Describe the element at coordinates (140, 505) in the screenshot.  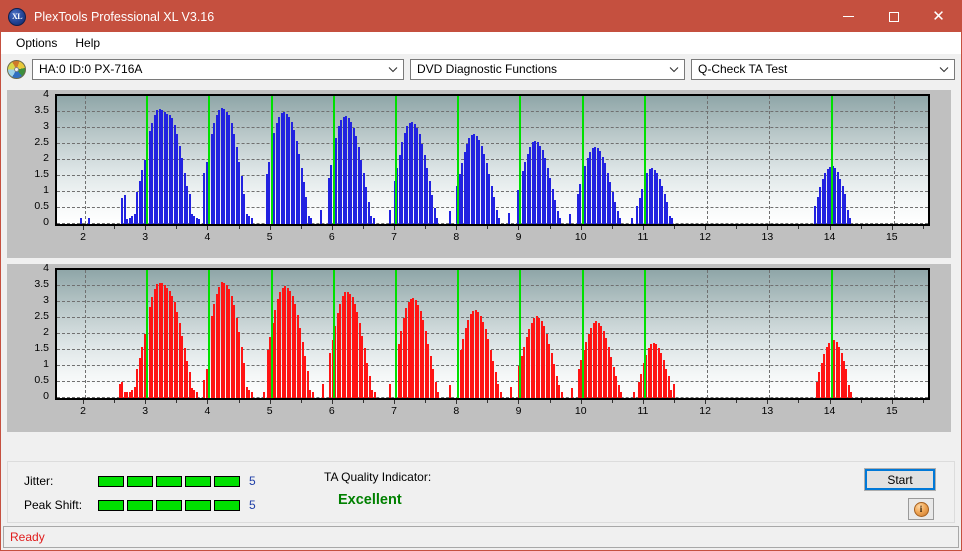
I see `peak-shift-row: Peak Shift: 5` at that location.